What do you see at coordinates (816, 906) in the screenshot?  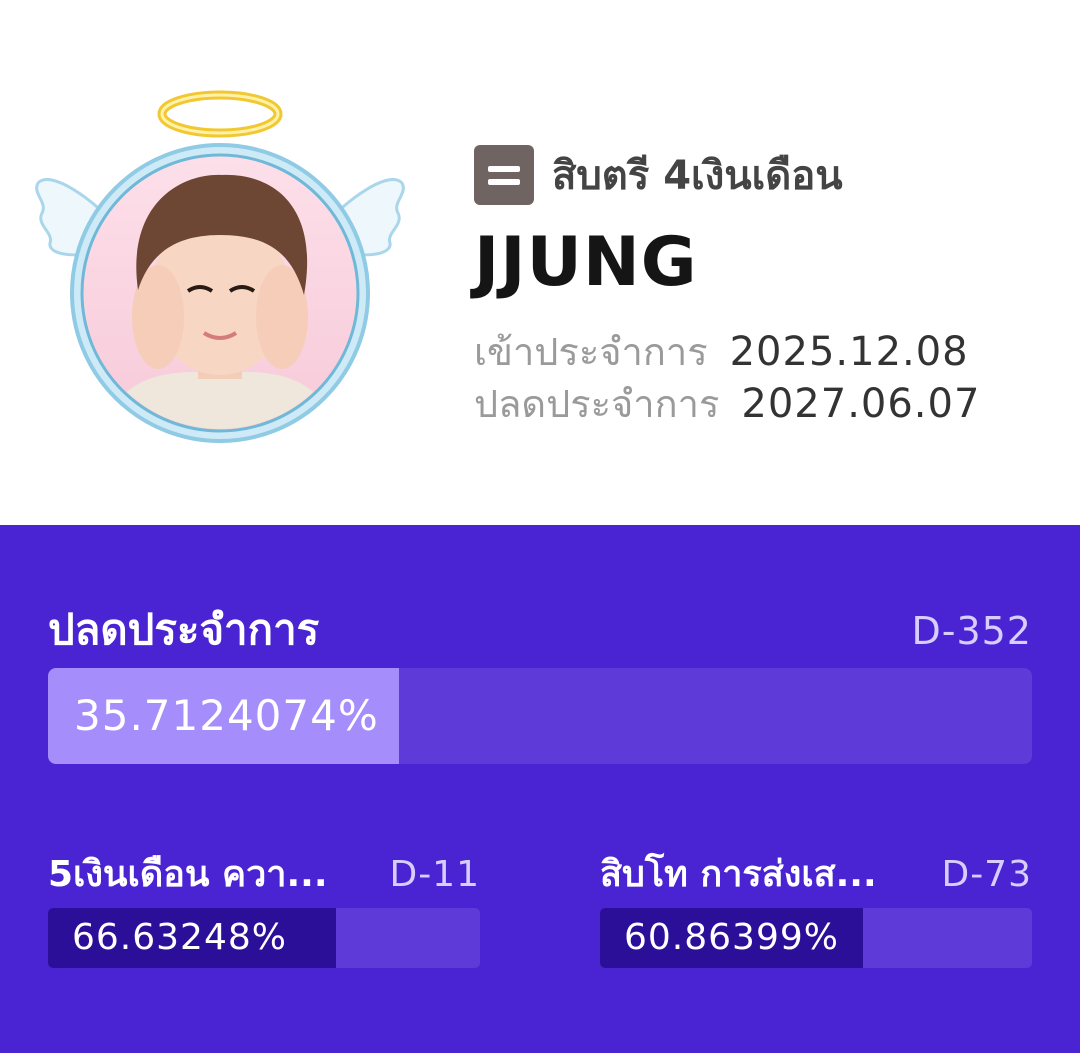 I see `sub-progress-card: สิบโท การส่งเส... D-73 60.86399%` at bounding box center [816, 906].